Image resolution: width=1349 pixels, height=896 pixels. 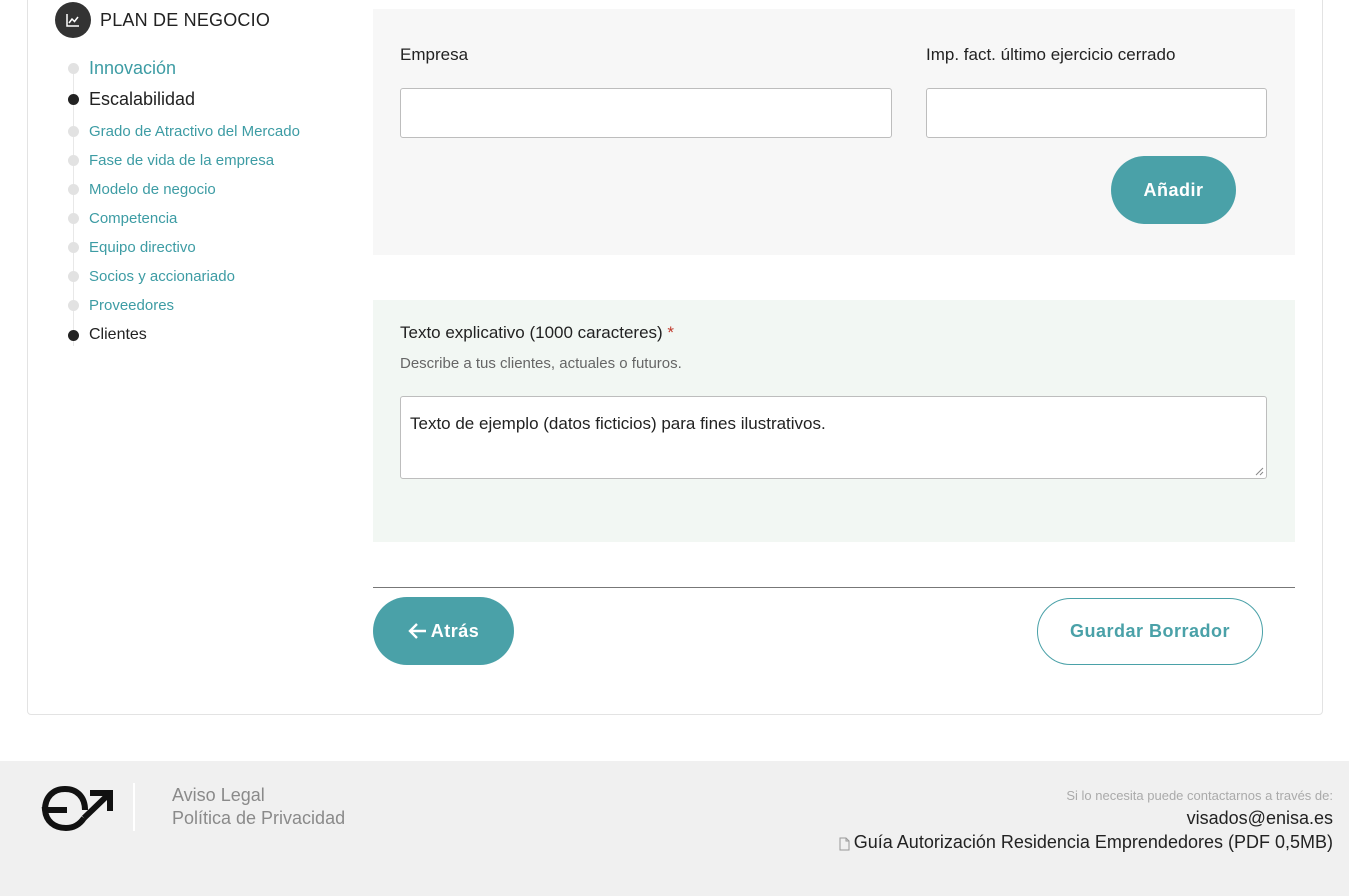 I want to click on section-header: PLAN DE NEGOCIO, so click(x=162, y=20).